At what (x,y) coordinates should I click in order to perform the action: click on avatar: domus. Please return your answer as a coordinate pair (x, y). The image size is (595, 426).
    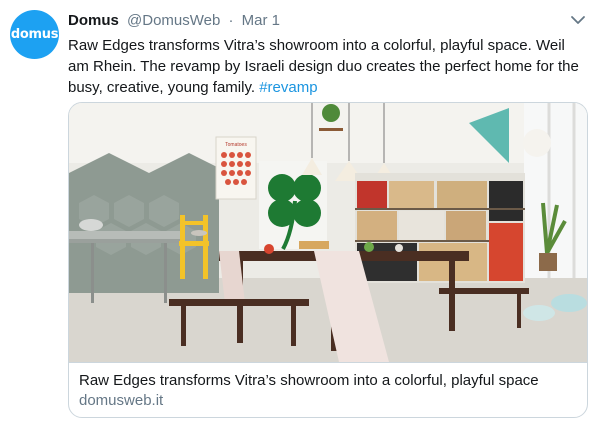
    Looking at the image, I should click on (34, 34).